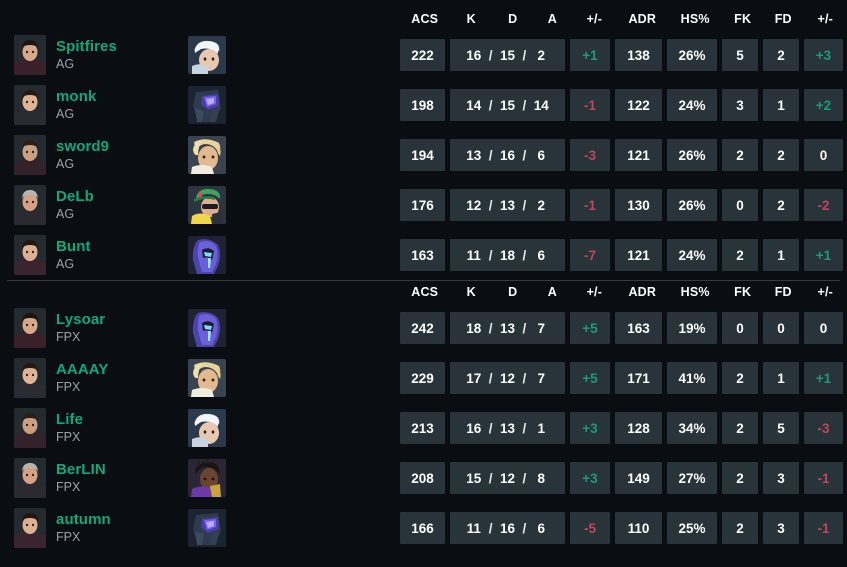  What do you see at coordinates (507, 378) in the screenshot?
I see `stat-kda: 17 / 12 / 7` at bounding box center [507, 378].